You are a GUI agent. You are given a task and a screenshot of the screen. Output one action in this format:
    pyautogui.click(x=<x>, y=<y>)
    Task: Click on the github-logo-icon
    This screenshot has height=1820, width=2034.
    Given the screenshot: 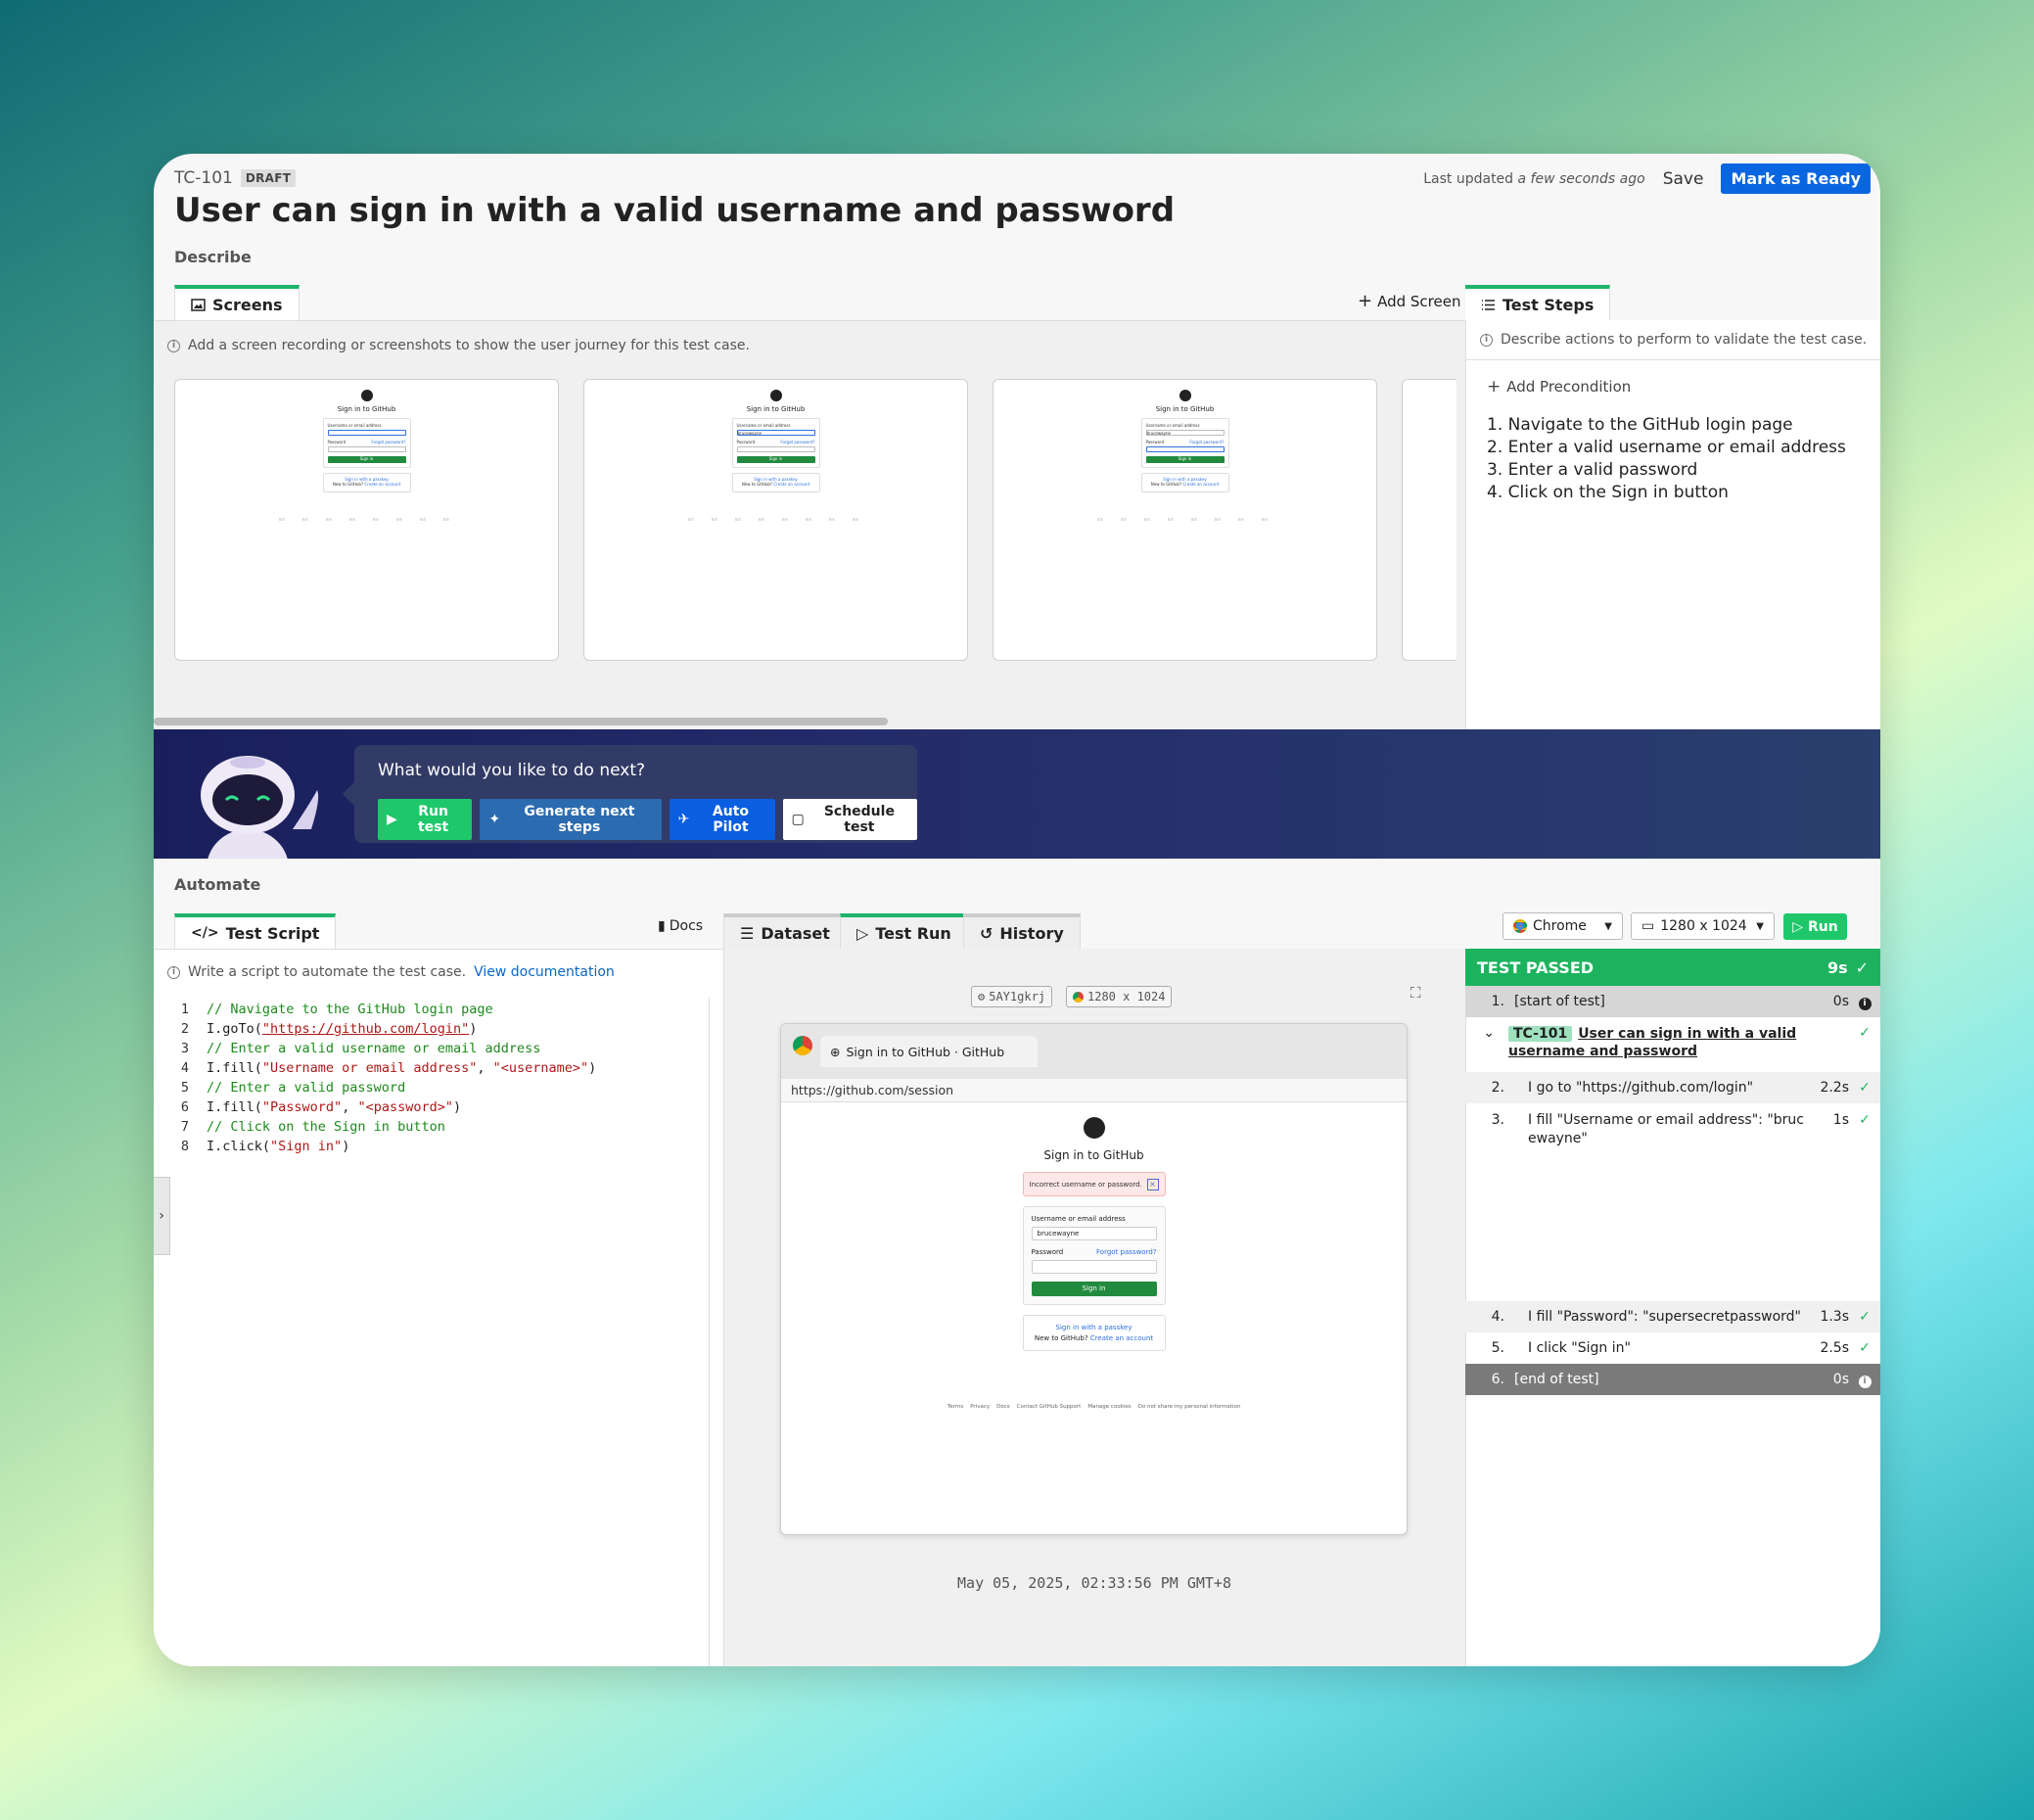 What is the action you would take?
    pyautogui.click(x=366, y=395)
    